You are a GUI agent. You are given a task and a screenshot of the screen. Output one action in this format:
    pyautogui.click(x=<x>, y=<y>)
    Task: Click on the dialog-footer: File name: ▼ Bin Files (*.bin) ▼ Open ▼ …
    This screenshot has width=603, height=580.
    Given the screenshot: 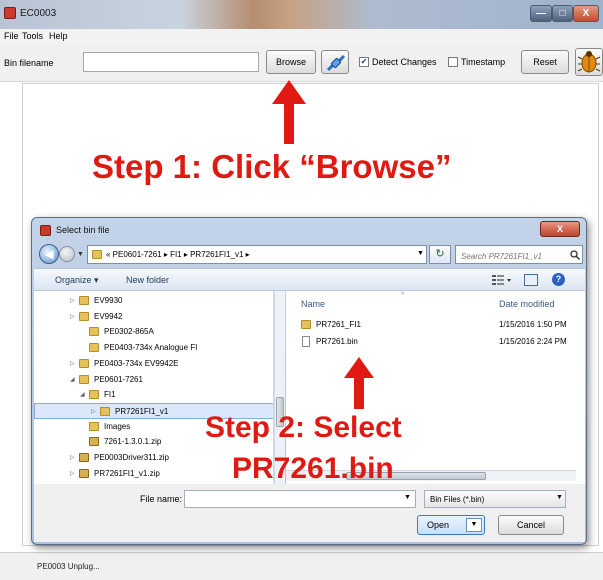 What is the action you would take?
    pyautogui.click(x=309, y=513)
    